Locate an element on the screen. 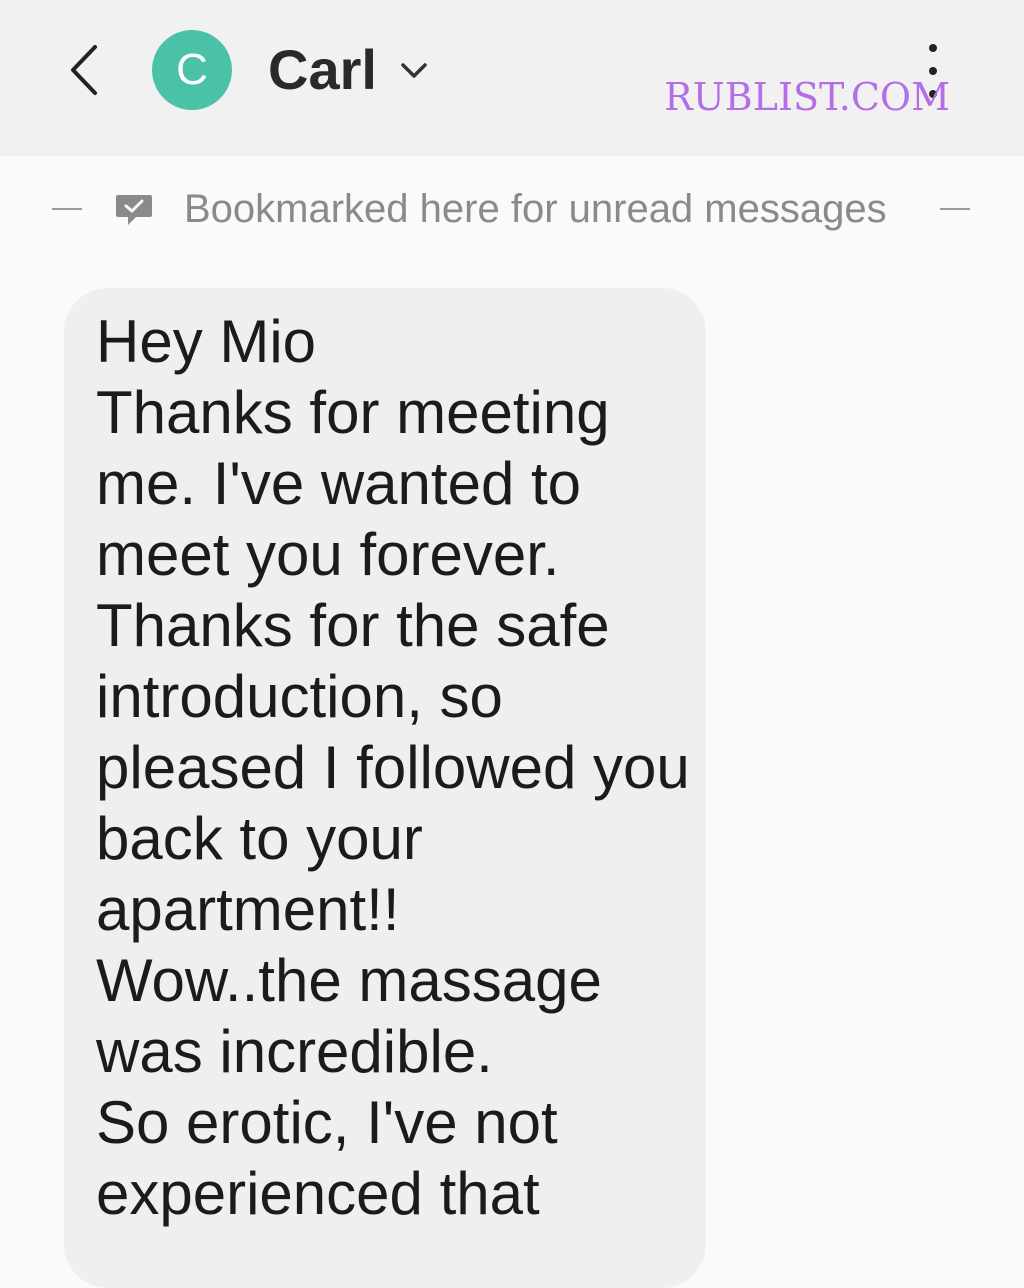  divider-line-left is located at coordinates (67, 209).